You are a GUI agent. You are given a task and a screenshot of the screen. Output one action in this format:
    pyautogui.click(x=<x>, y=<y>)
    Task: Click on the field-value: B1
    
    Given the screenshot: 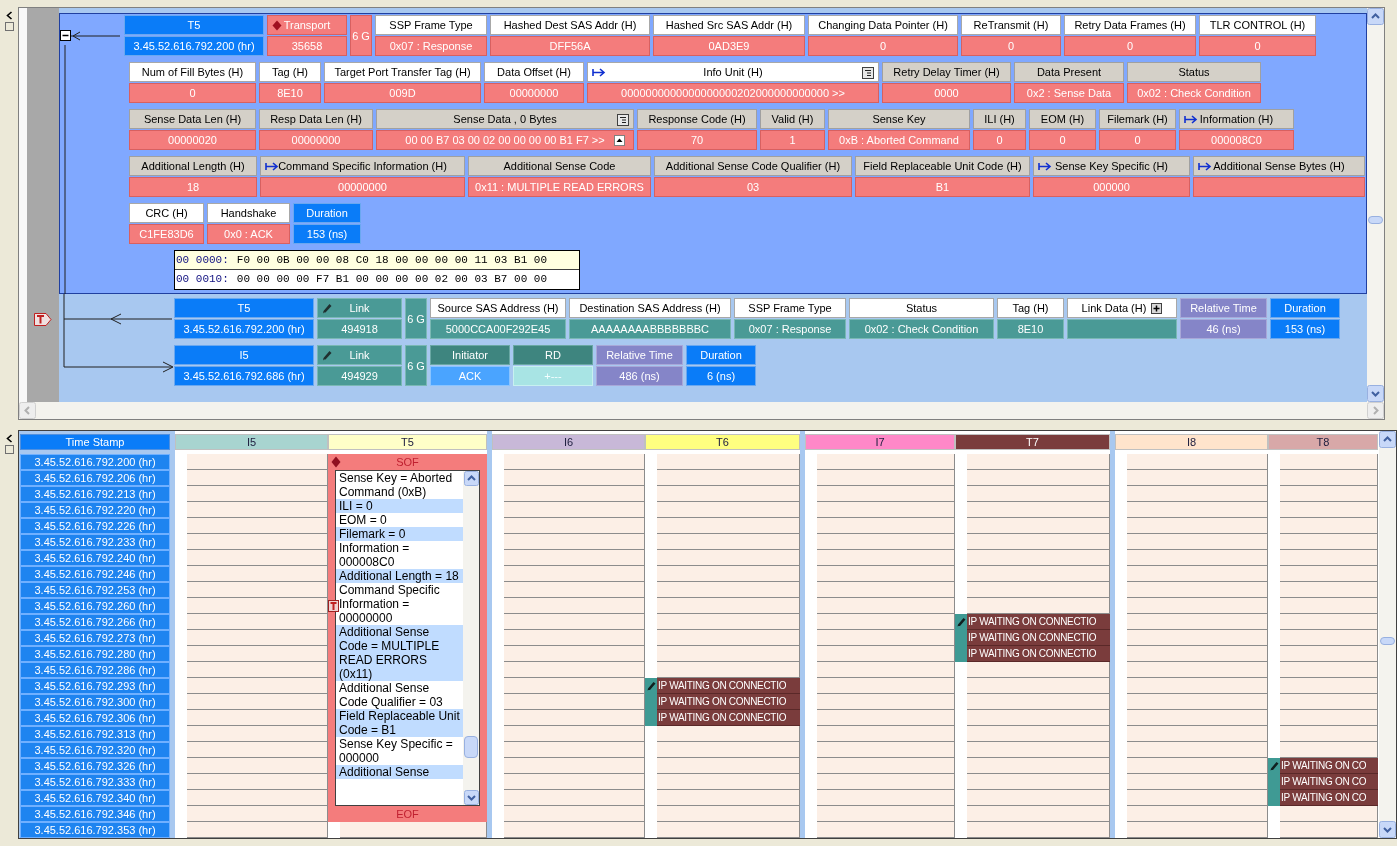 What is the action you would take?
    pyautogui.click(x=942, y=187)
    